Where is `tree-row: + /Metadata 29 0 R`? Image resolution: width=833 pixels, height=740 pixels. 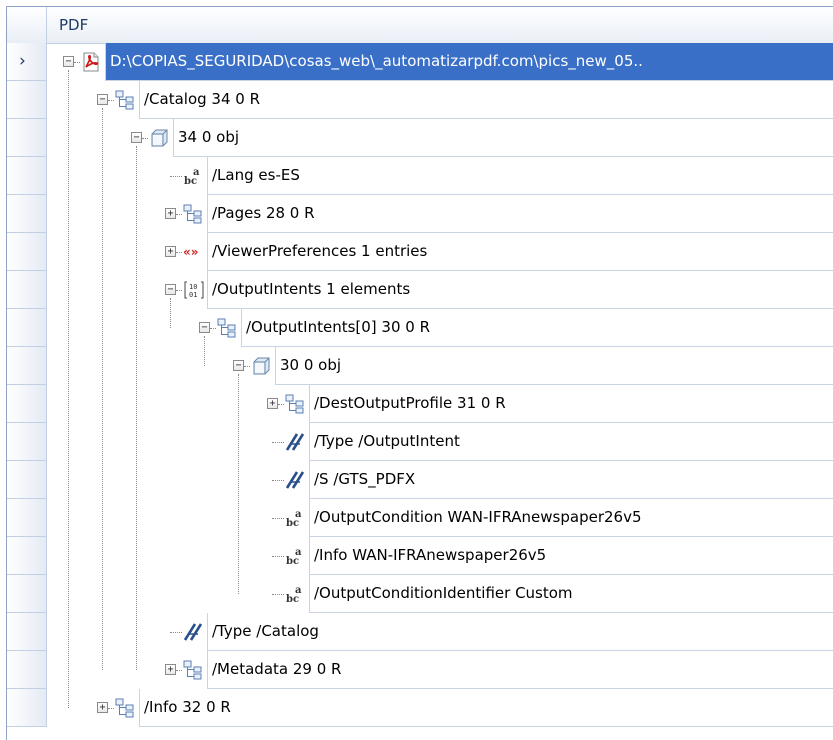
tree-row: + /Metadata 29 0 R is located at coordinates (420, 670).